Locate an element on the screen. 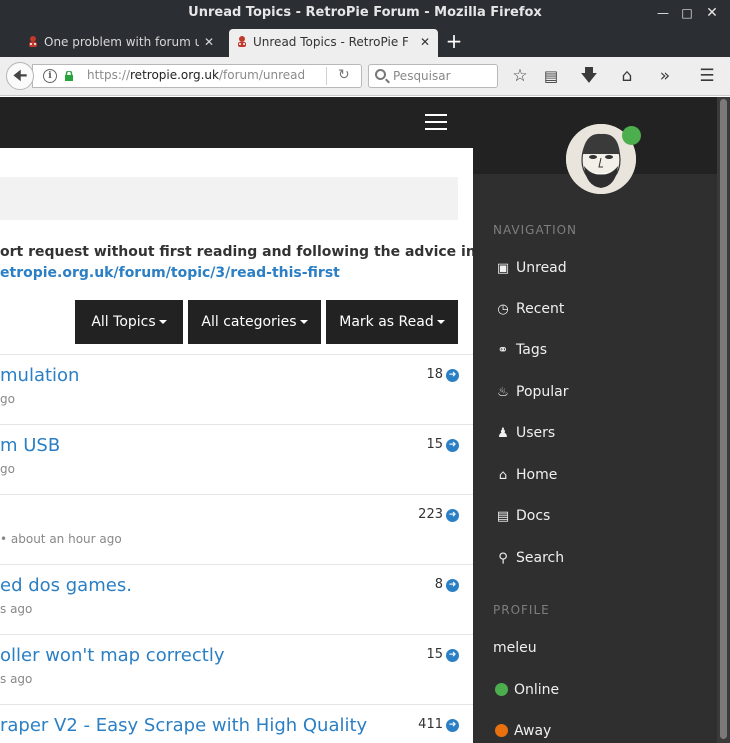 The width and height of the screenshot is (730, 743). status-online-option: Online is located at coordinates (527, 690).